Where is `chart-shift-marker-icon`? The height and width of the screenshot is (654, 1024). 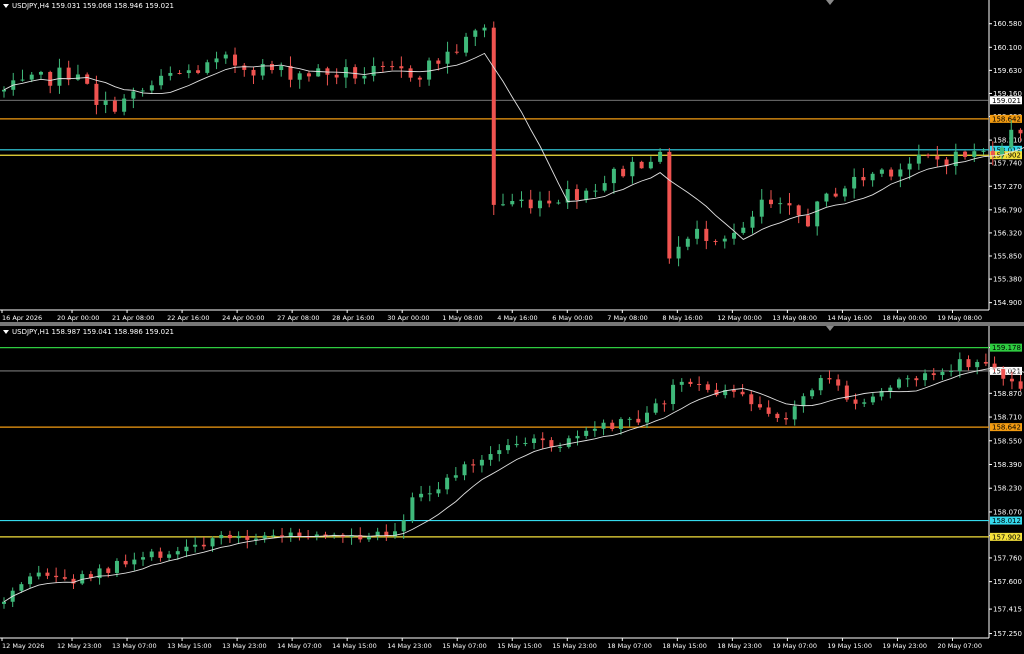 chart-shift-marker-icon is located at coordinates (830, 328).